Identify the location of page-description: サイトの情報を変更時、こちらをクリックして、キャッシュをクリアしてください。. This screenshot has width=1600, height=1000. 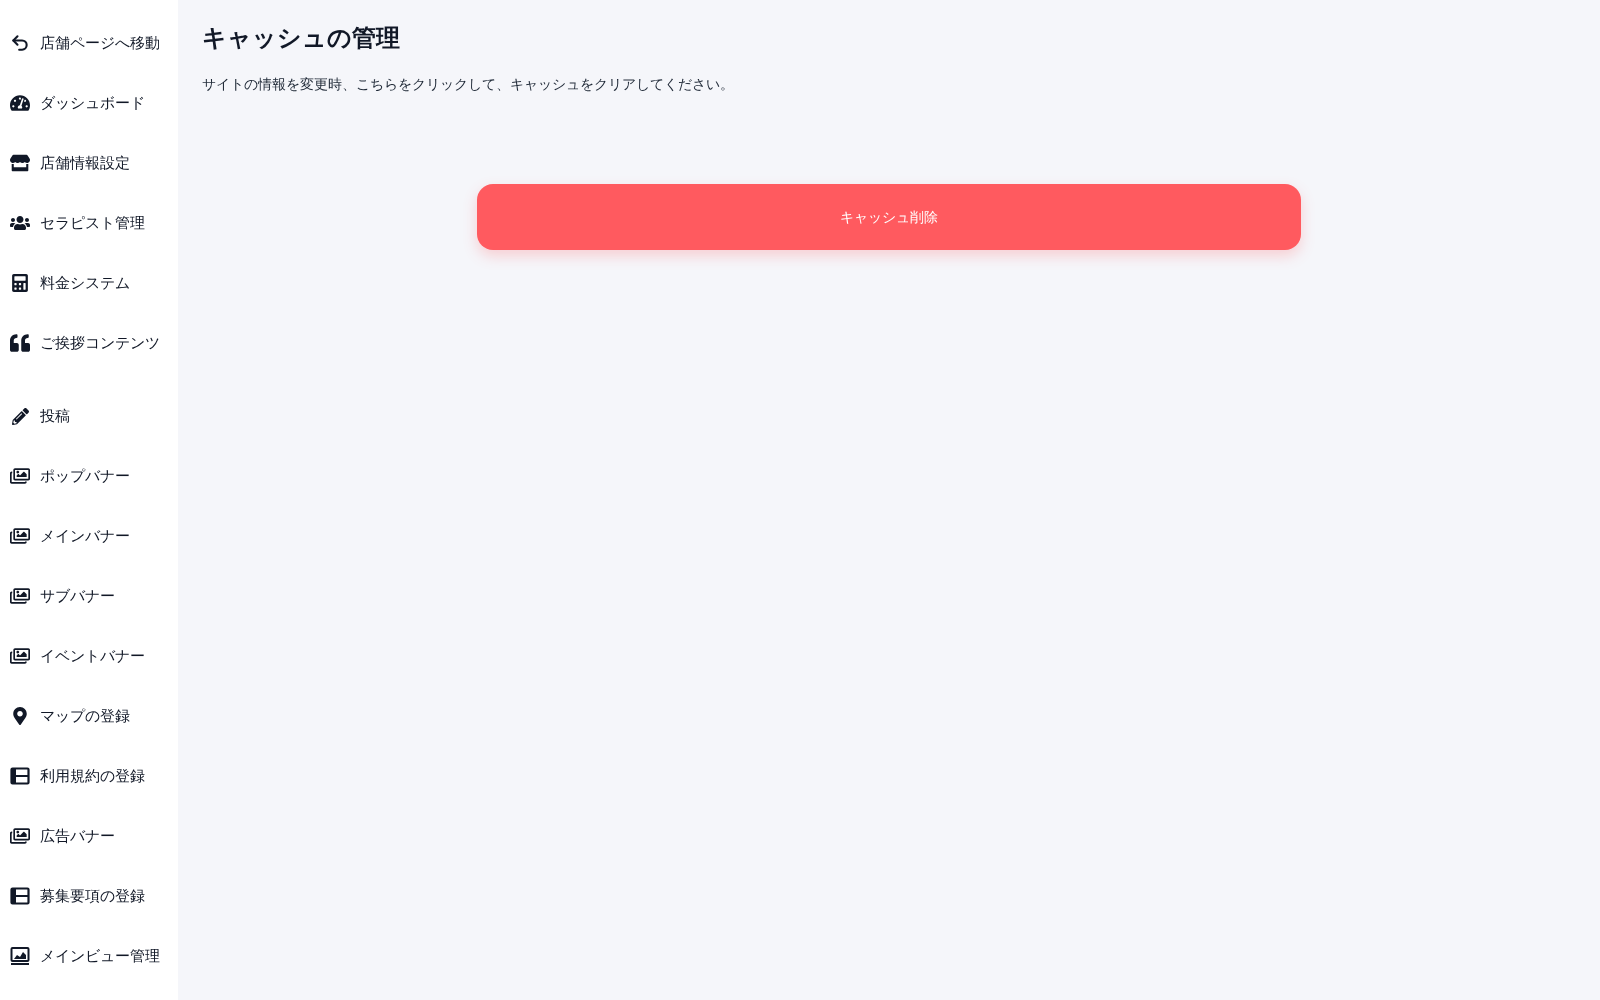
(468, 84).